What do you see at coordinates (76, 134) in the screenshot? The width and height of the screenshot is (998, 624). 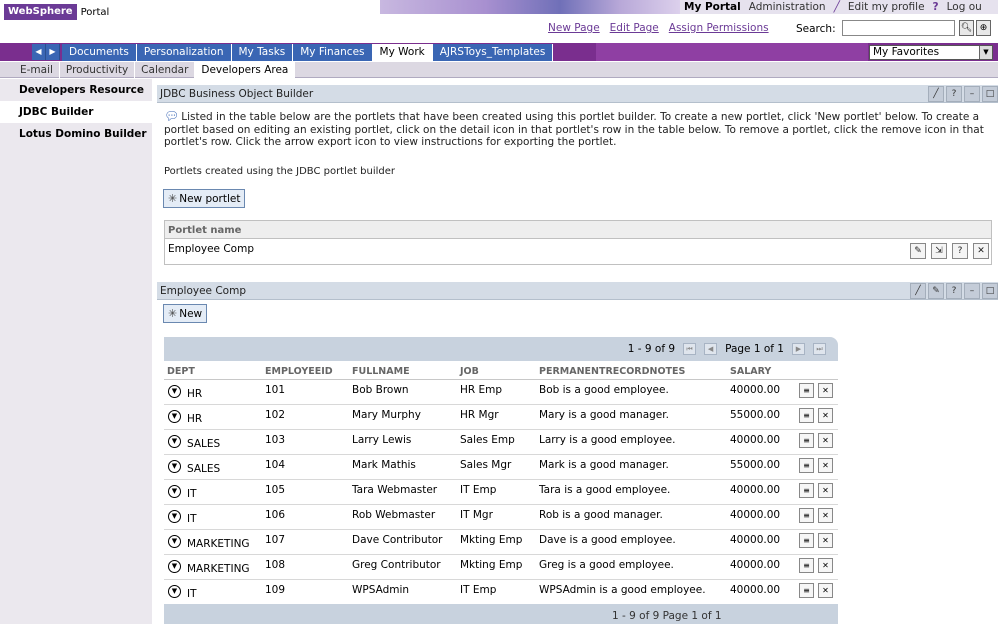 I see `left-item-lotus-domino-builder: Lotus Domino Builder` at bounding box center [76, 134].